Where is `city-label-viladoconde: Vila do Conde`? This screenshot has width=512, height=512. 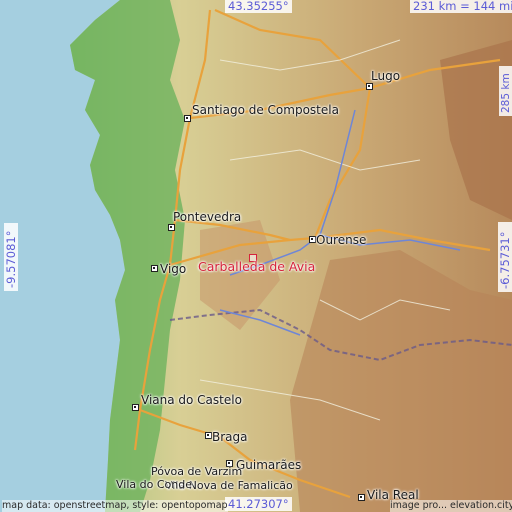
city-label-viladoconde: Vila do Conde is located at coordinates (154, 485).